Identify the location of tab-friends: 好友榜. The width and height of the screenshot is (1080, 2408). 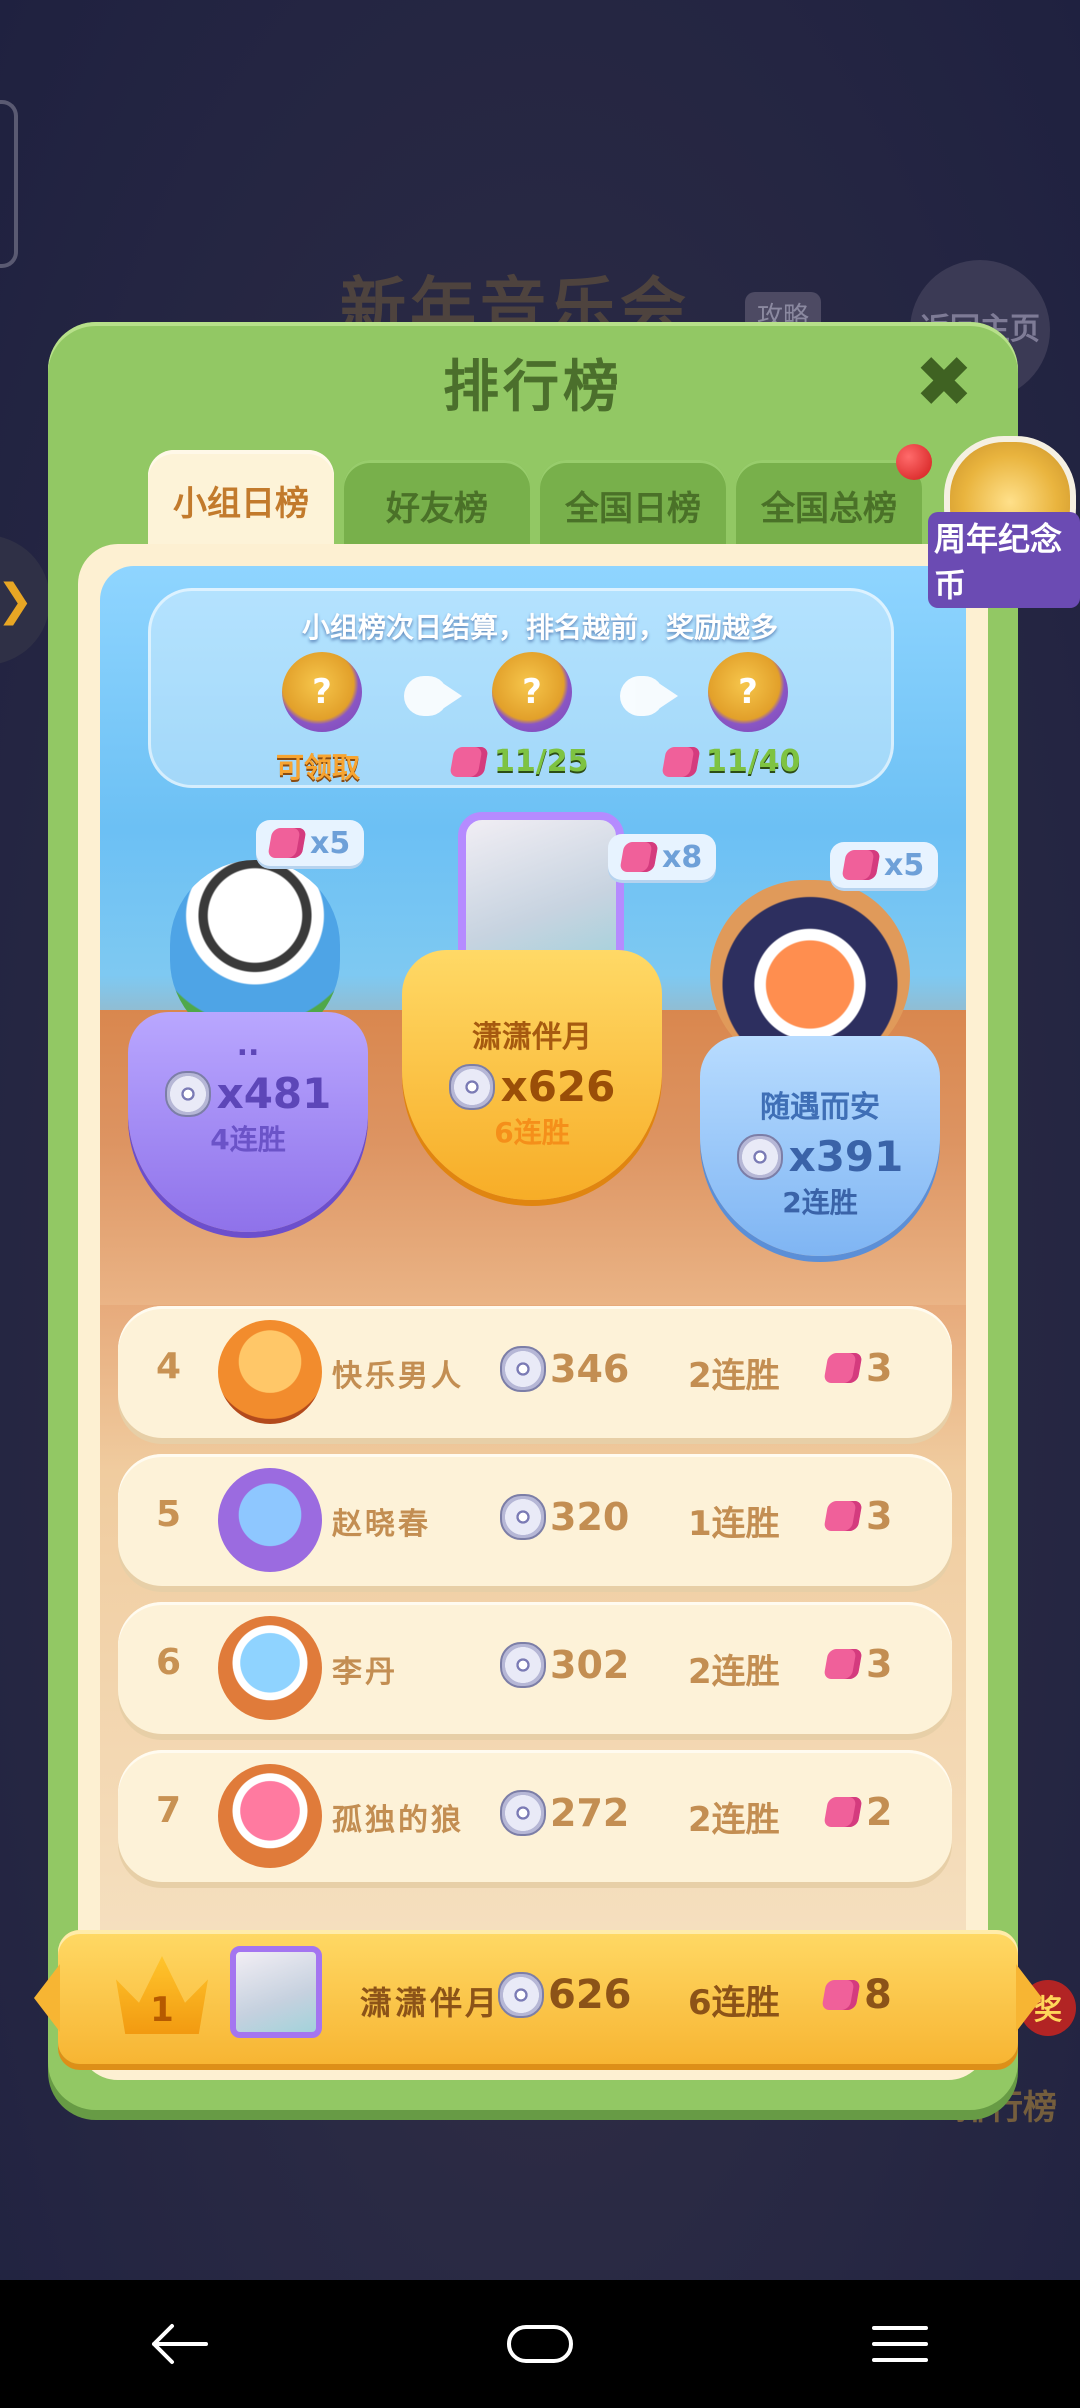
(437, 505).